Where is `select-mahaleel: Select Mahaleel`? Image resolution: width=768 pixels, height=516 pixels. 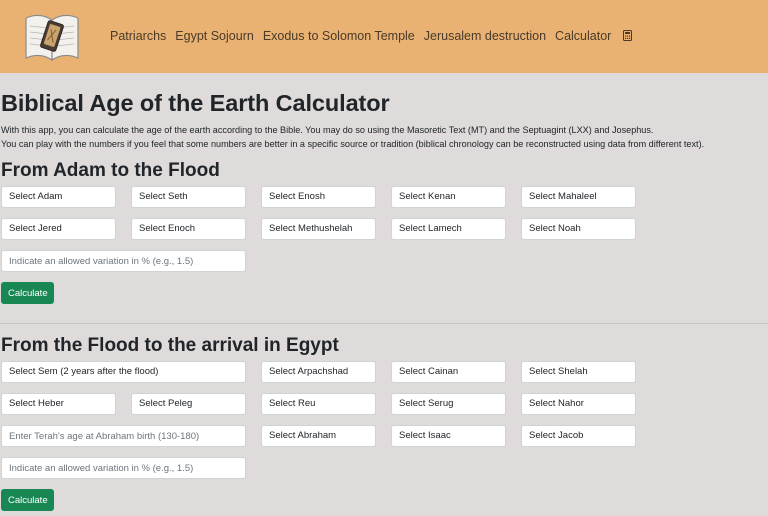
select-mahaleel: Select Mahaleel is located at coordinates (578, 197).